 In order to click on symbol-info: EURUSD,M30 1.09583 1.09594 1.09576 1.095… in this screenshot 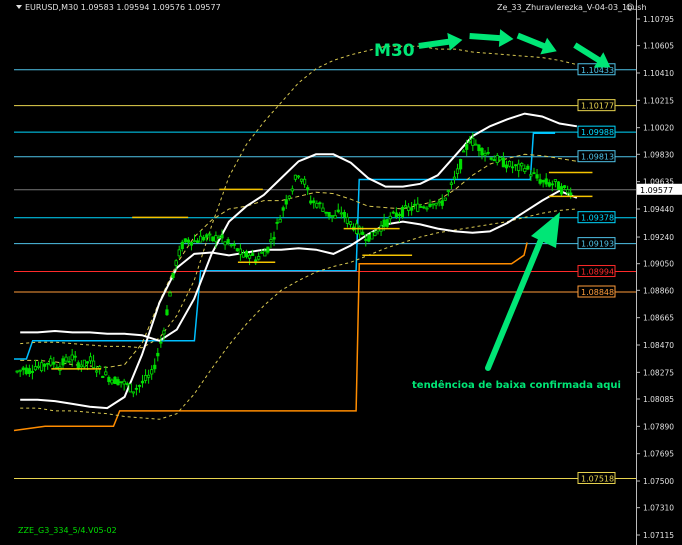, I will do `click(123, 7)`.